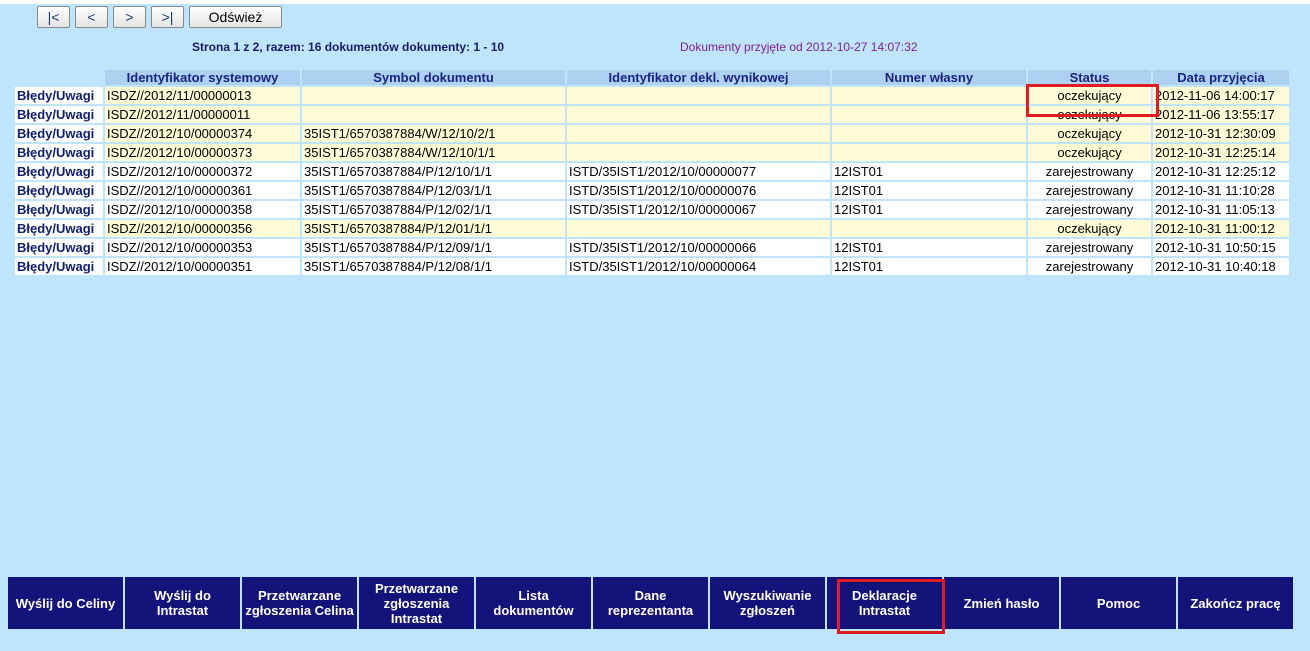 The width and height of the screenshot is (1310, 651). Describe the element at coordinates (202, 95) in the screenshot. I see `cell-system-id: ISDZ//2012/11/00000013` at that location.